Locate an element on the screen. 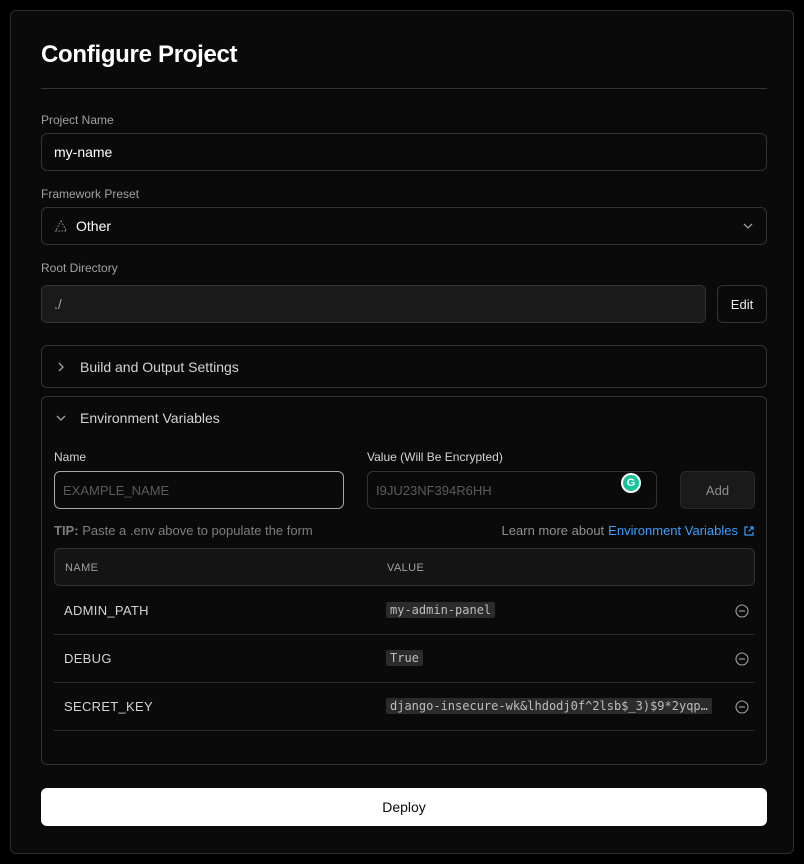 This screenshot has height=864, width=804. environment-variables-title: Environment Variables is located at coordinates (150, 418).